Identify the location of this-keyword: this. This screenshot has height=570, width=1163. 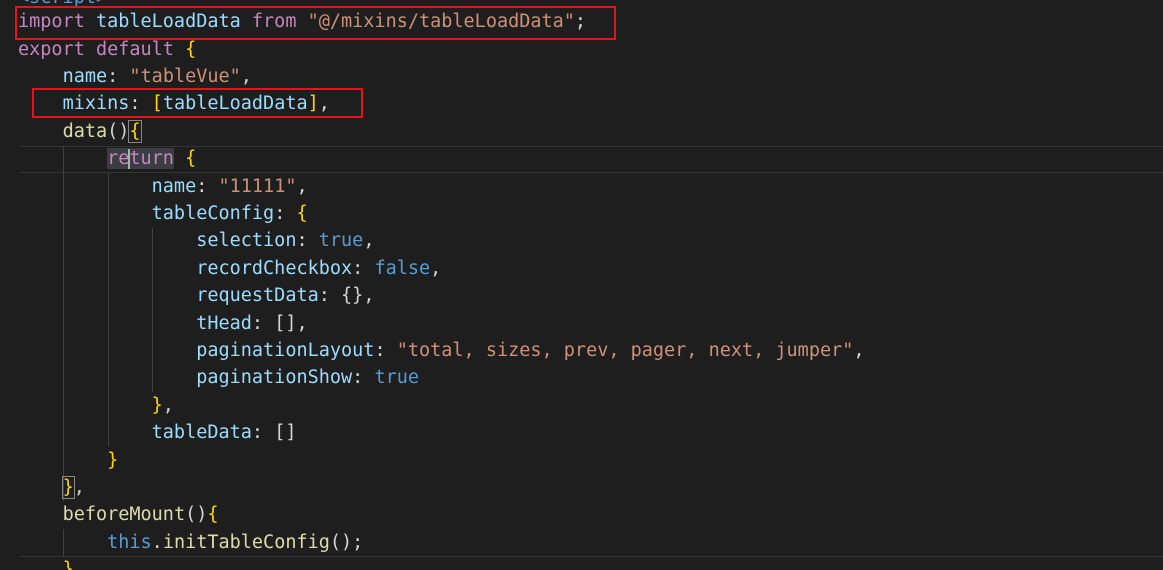
(129, 542).